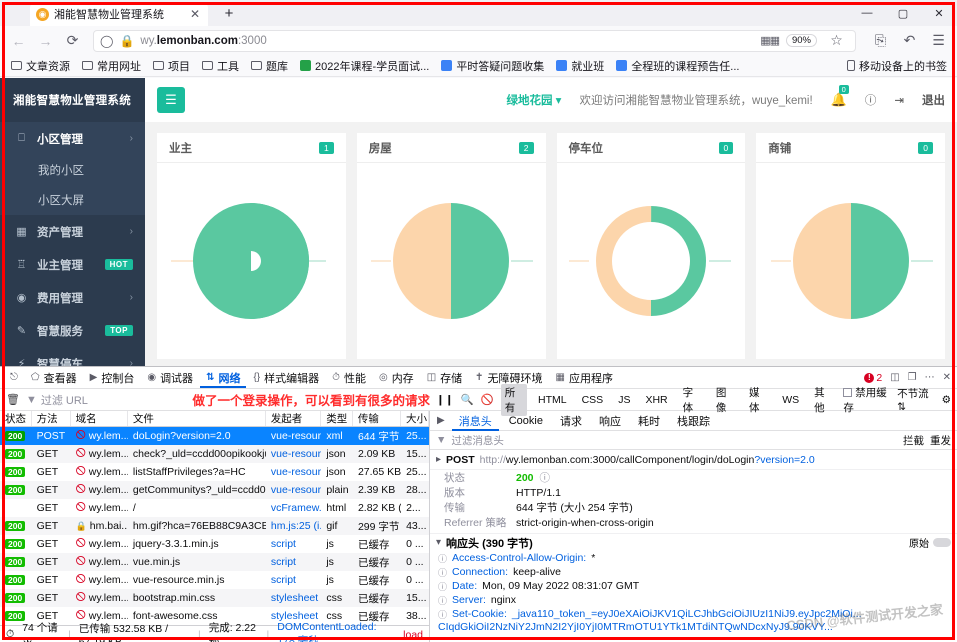 The height and width of the screenshot is (642, 957). What do you see at coordinates (571, 421) in the screenshot?
I see `tab-request: 请求` at bounding box center [571, 421].